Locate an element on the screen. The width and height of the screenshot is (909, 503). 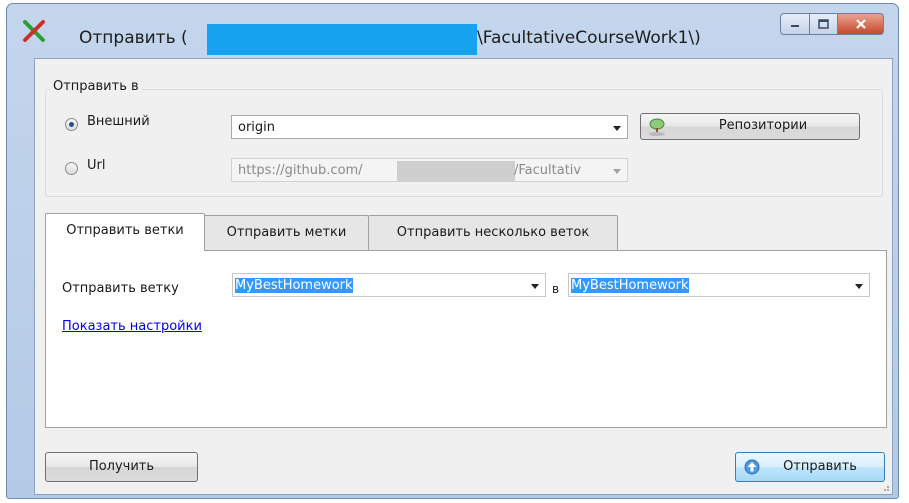
remote-select: origin is located at coordinates (429, 127).